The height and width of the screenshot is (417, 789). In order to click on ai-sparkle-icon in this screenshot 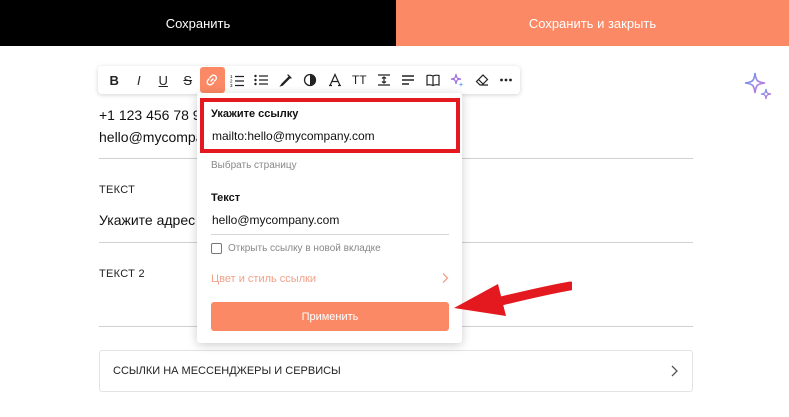, I will do `click(758, 86)`.